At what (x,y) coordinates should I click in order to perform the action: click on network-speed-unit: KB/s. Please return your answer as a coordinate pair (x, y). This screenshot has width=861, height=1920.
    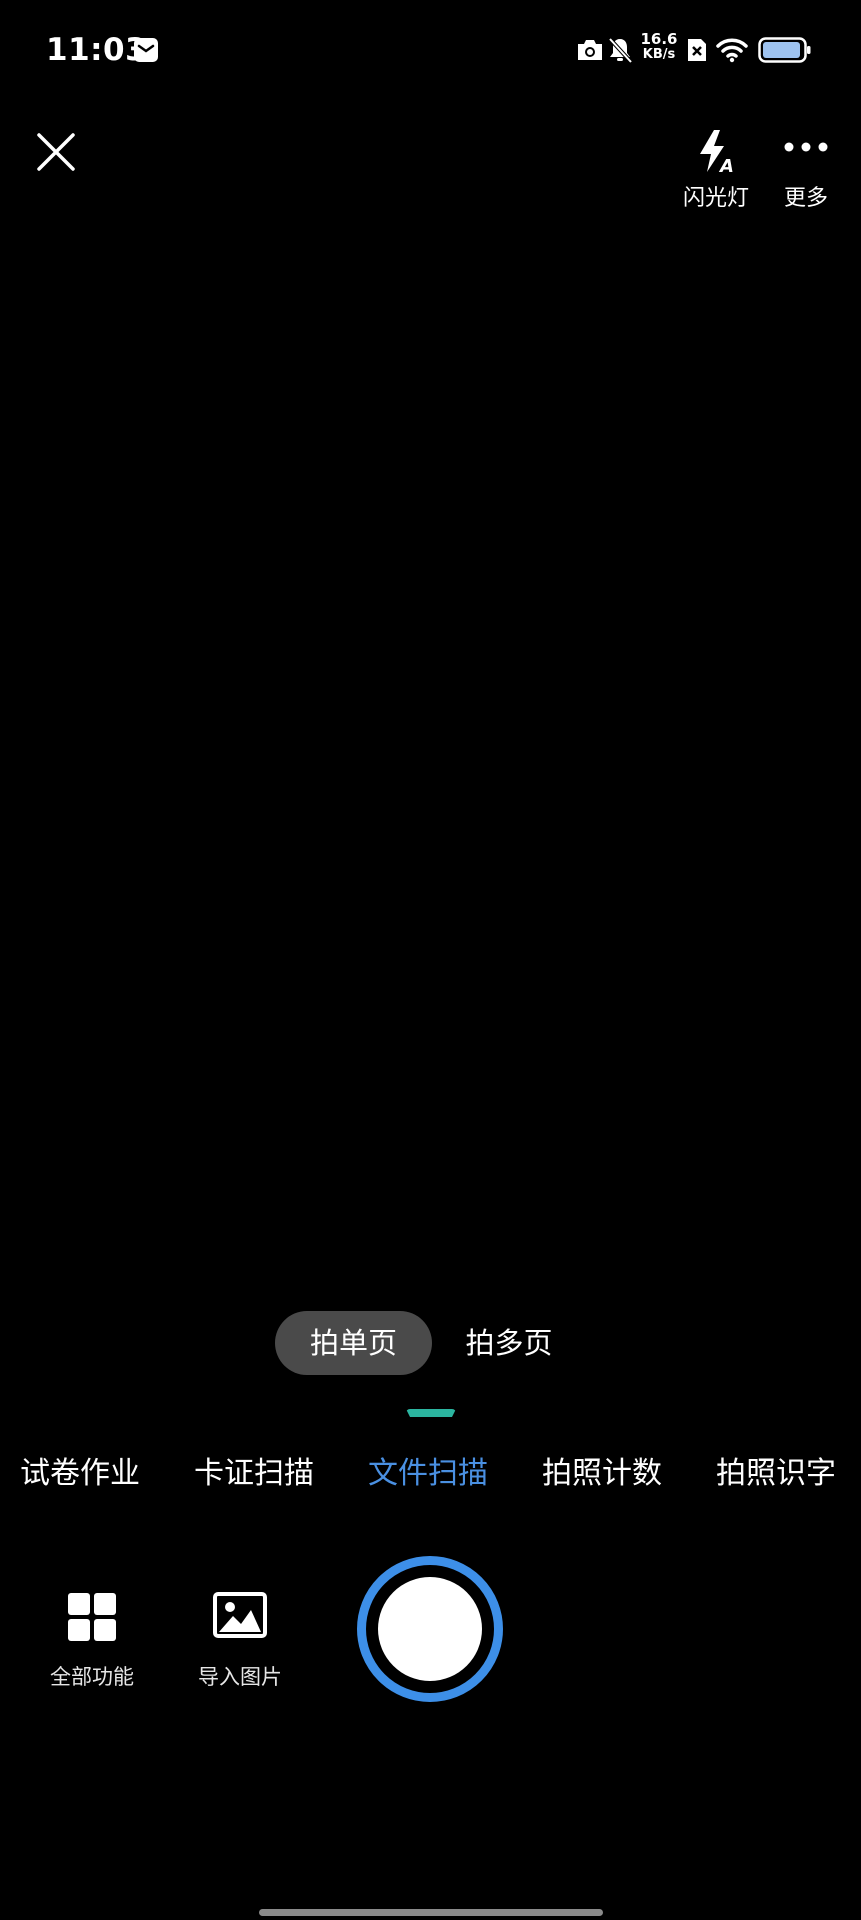
    Looking at the image, I should click on (659, 54).